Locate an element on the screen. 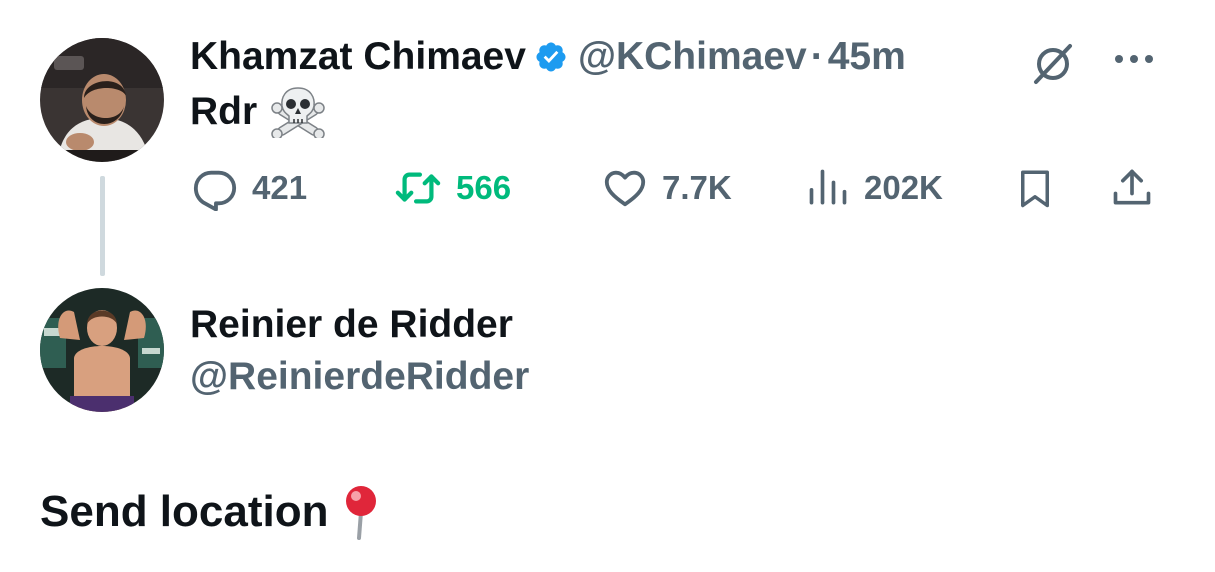 The width and height of the screenshot is (1215, 572). reply-button: 421 is located at coordinates (249, 188).